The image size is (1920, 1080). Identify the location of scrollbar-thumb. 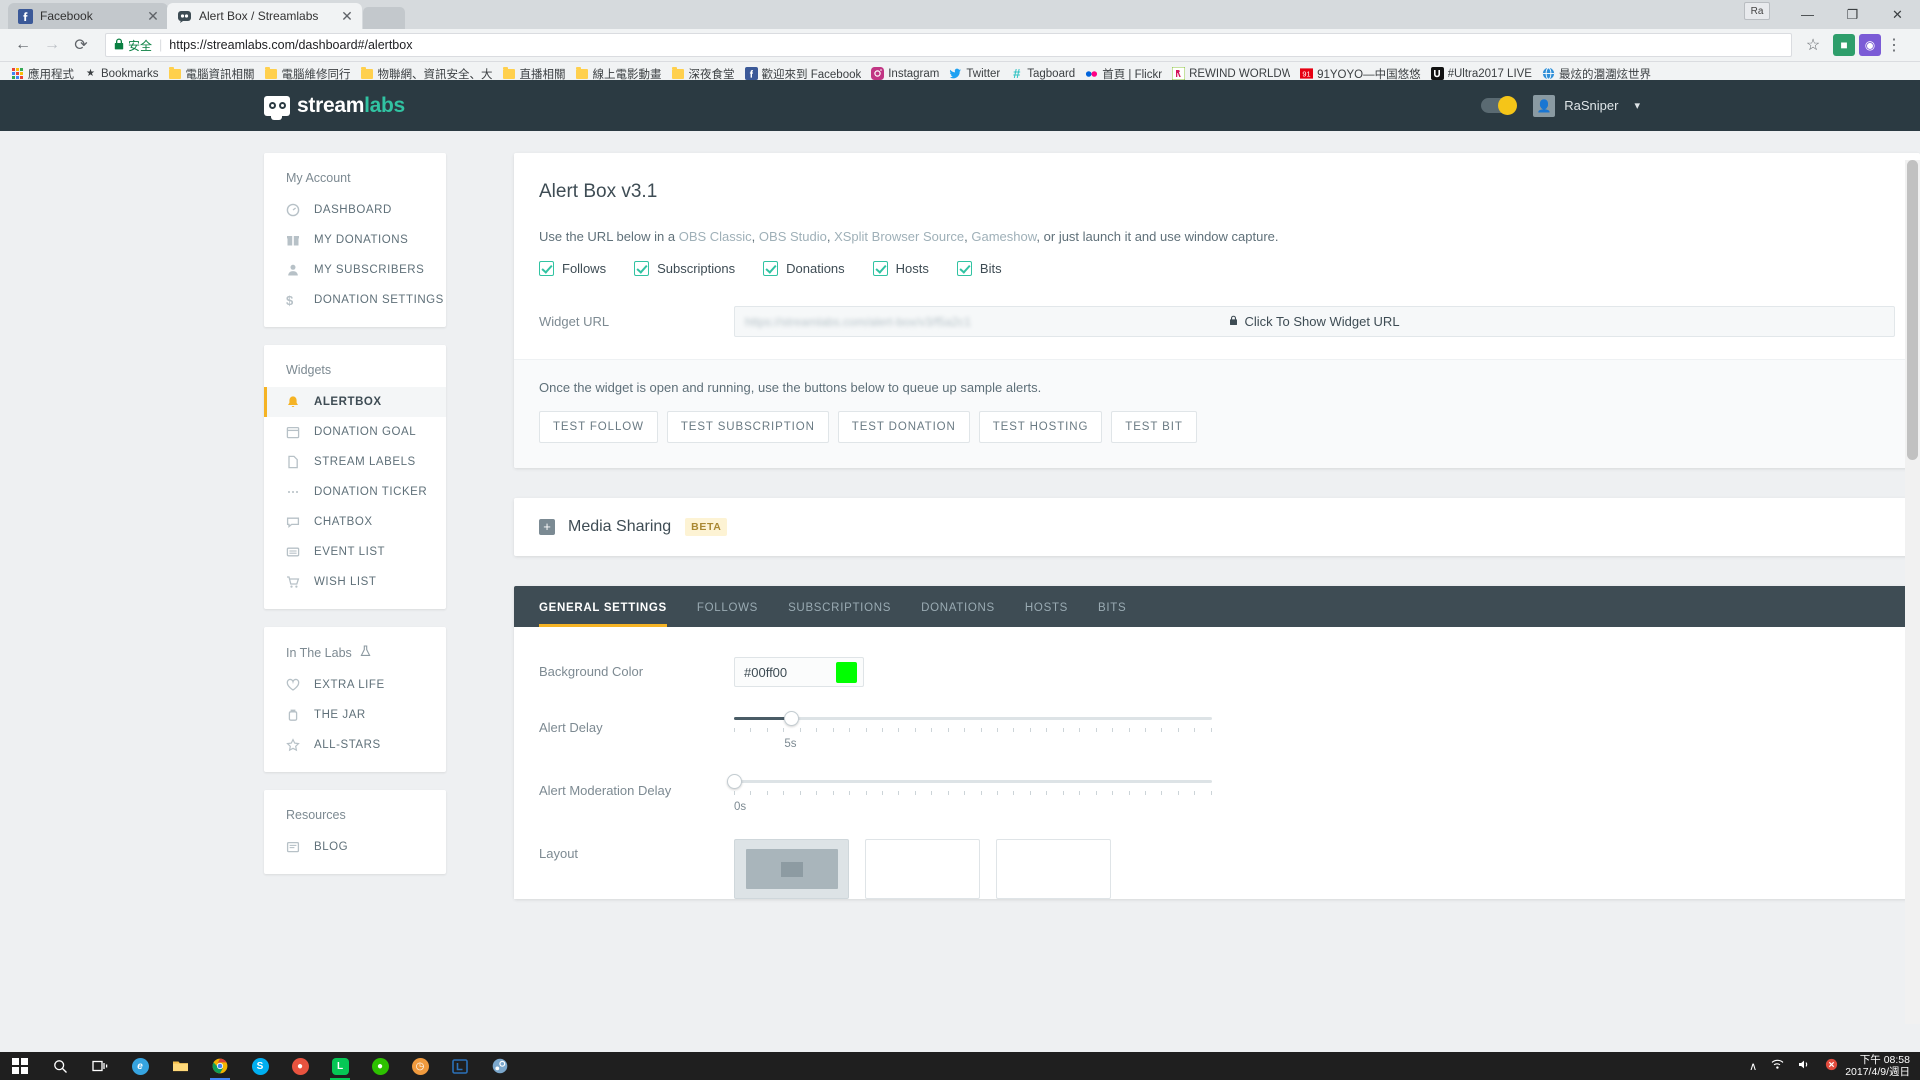
(1912, 310).